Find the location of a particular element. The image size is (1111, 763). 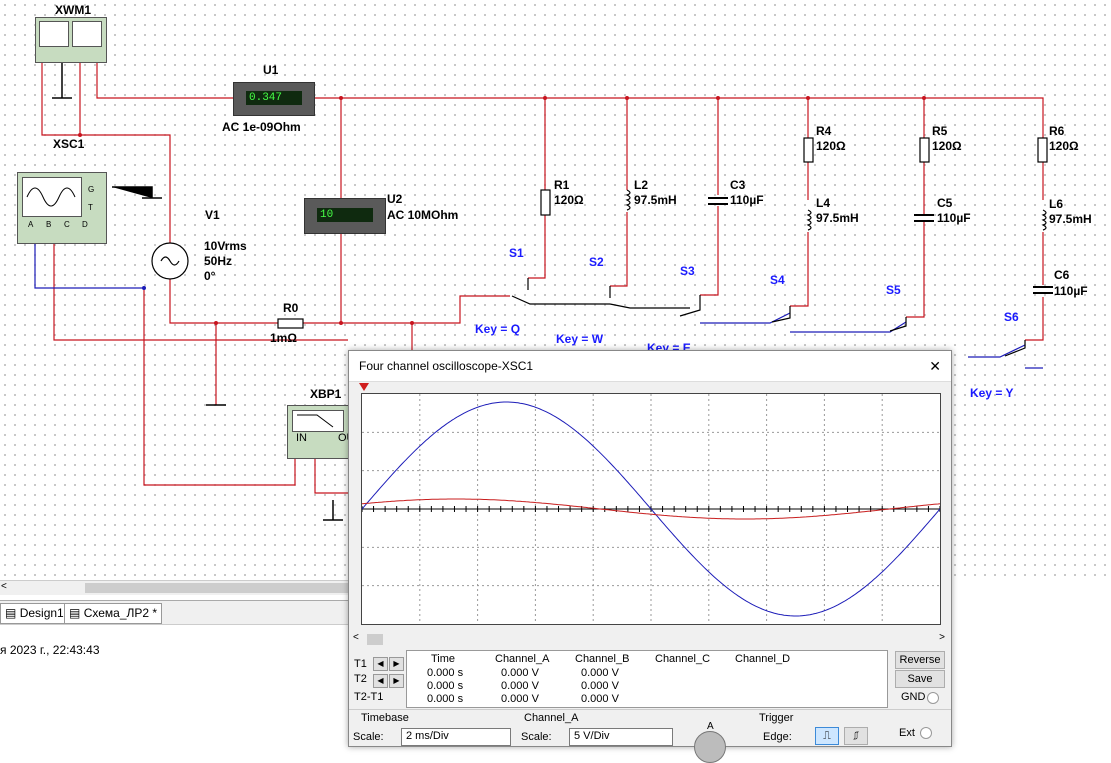

falling-edge-button: ⎎ is located at coordinates (856, 736).